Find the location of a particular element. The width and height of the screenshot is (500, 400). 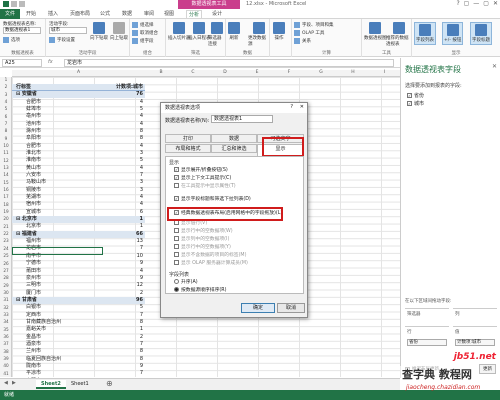

tab-totals-filters: 汇总和筛选 is located at coordinates (234, 148).